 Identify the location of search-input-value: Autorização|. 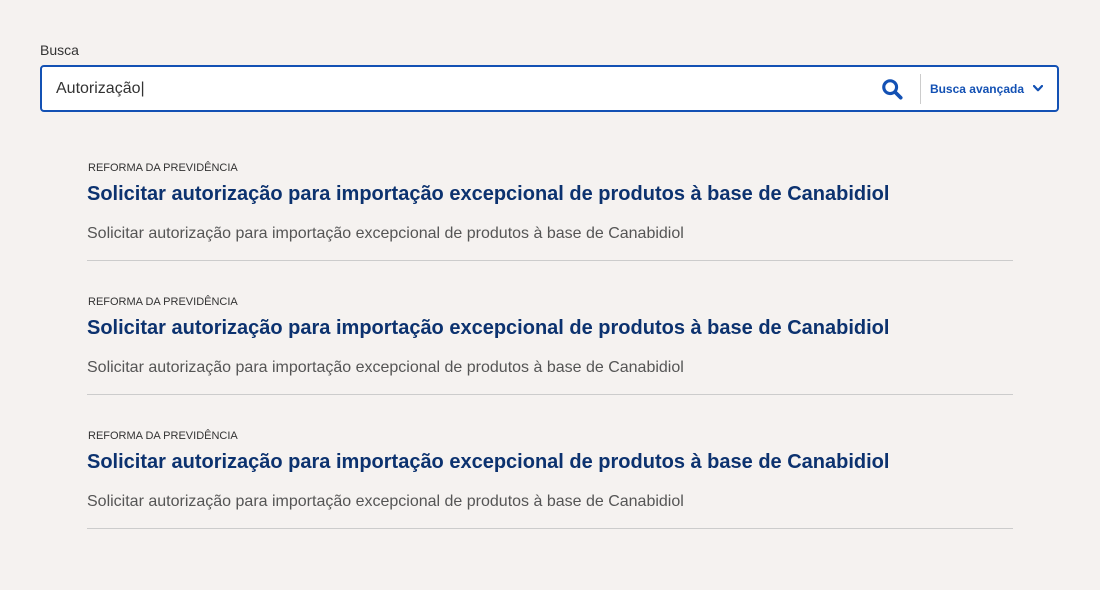
(100, 88).